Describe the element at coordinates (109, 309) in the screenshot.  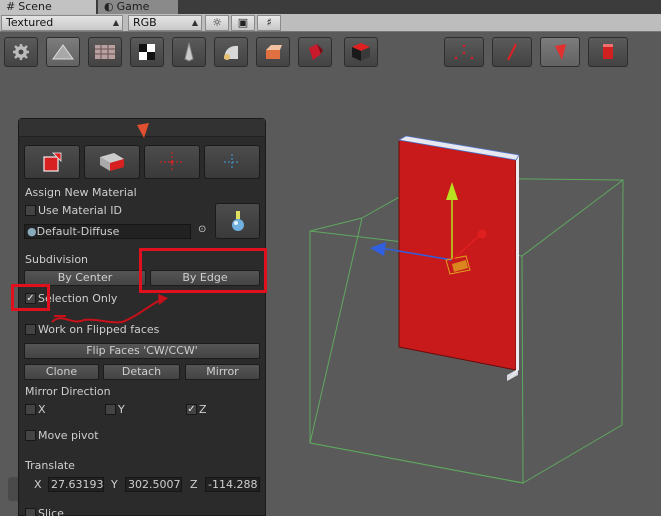
I see `annotation-arrow` at that location.